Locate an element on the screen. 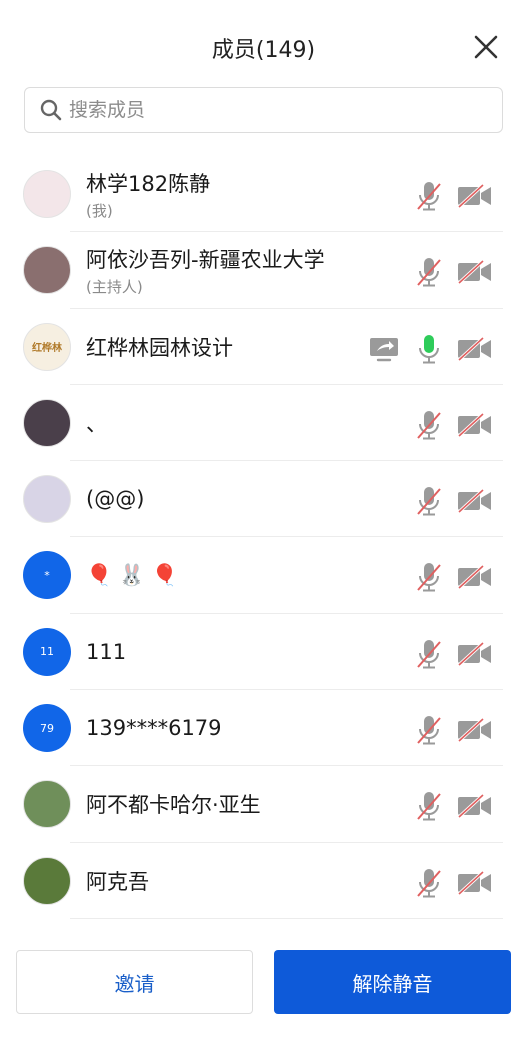 This screenshot has width=527, height=1064. member-row: 阿不都卡哈尔·亚生 is located at coordinates (263, 804).